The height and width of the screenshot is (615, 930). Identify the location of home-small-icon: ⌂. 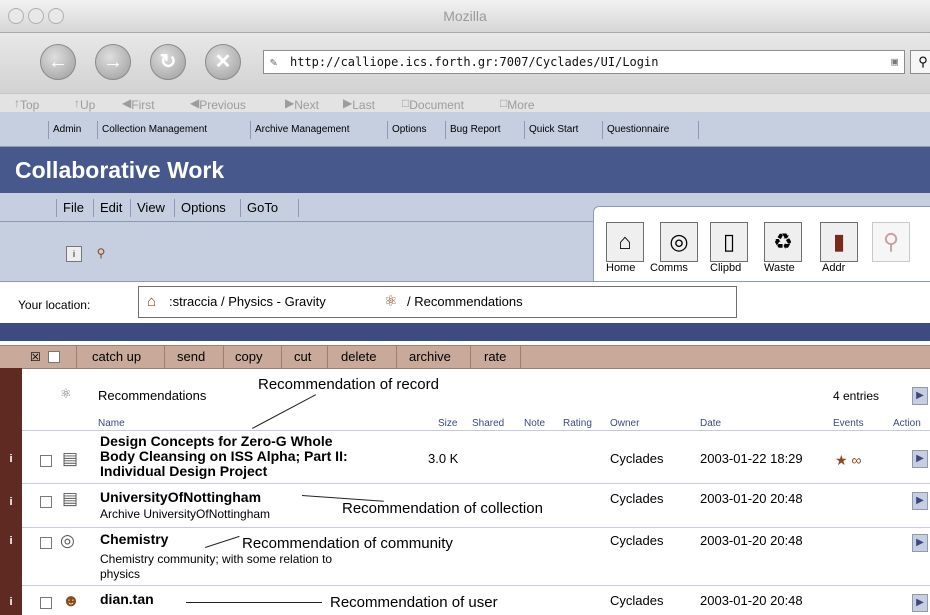
(151, 302).